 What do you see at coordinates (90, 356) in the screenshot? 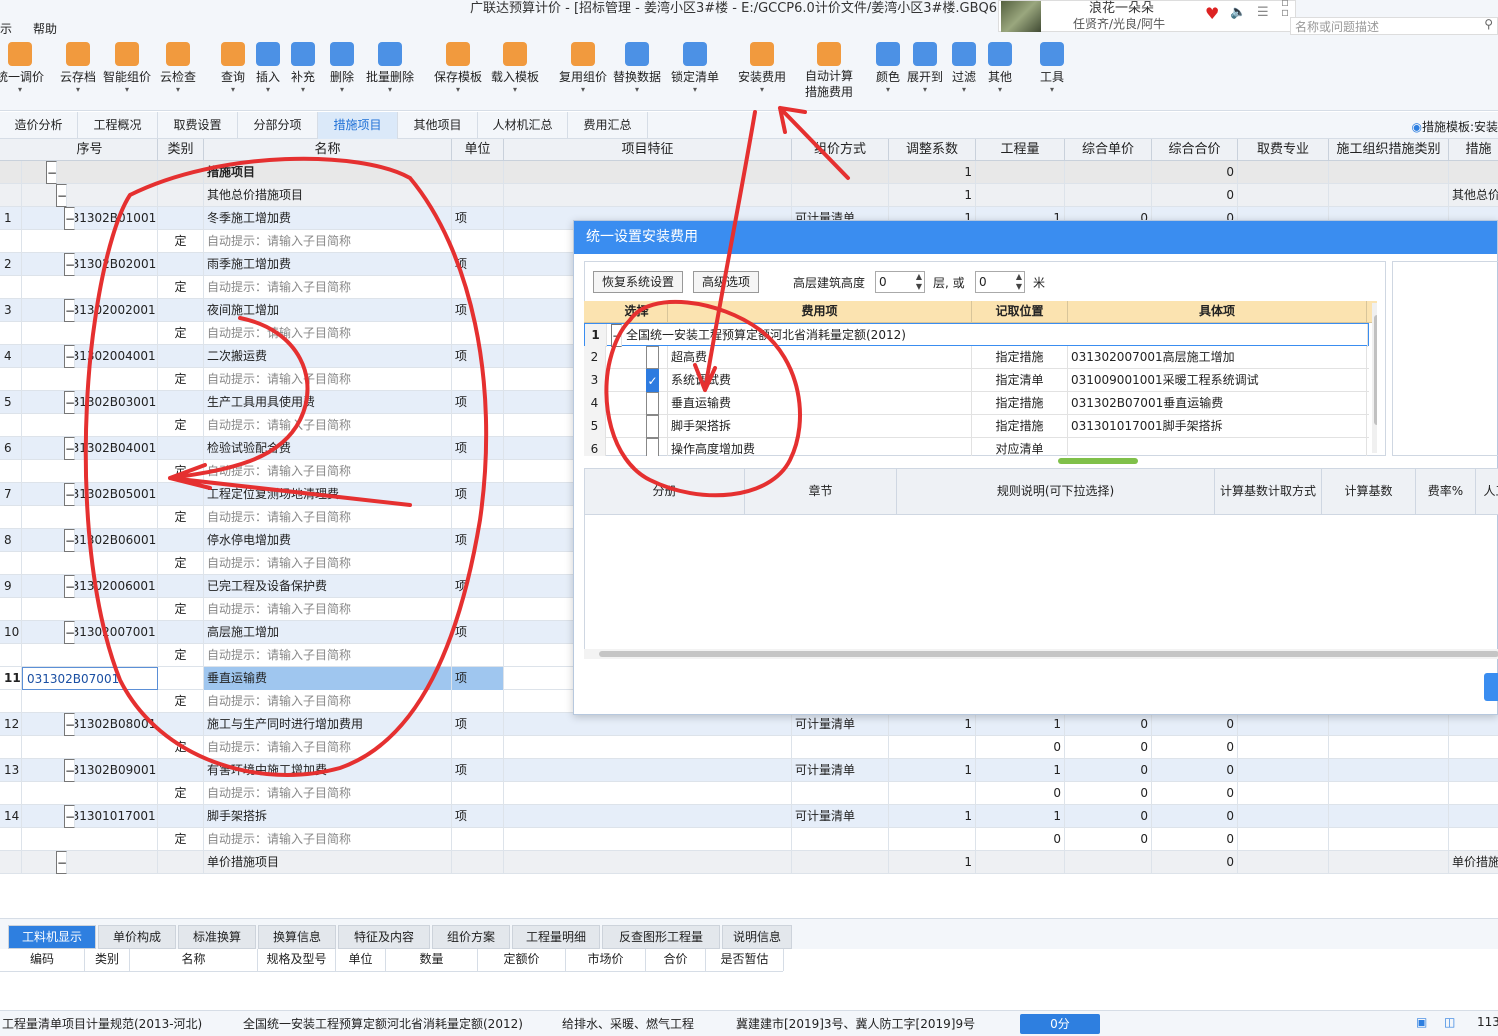
I see `cell-code: −031302004001` at bounding box center [90, 356].